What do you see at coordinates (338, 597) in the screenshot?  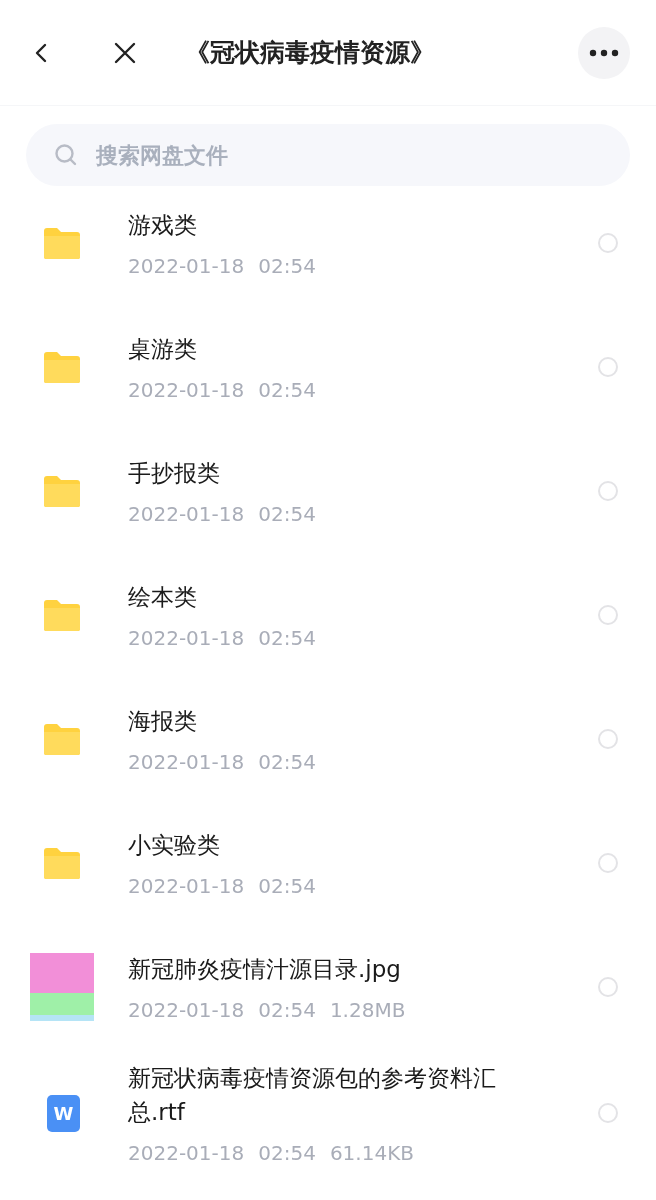 I see `file-name: 绘本类` at bounding box center [338, 597].